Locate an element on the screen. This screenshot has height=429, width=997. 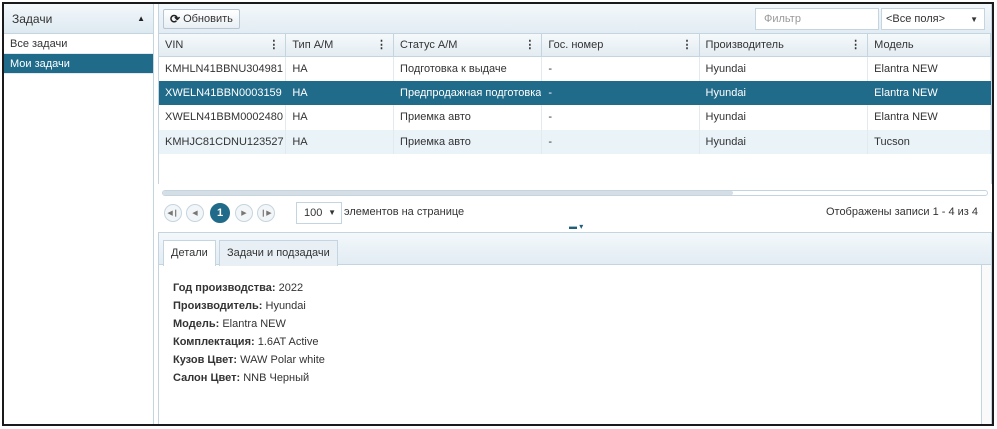
records-info: Отображены записи 1 - 4 из 4 is located at coordinates (901, 212).